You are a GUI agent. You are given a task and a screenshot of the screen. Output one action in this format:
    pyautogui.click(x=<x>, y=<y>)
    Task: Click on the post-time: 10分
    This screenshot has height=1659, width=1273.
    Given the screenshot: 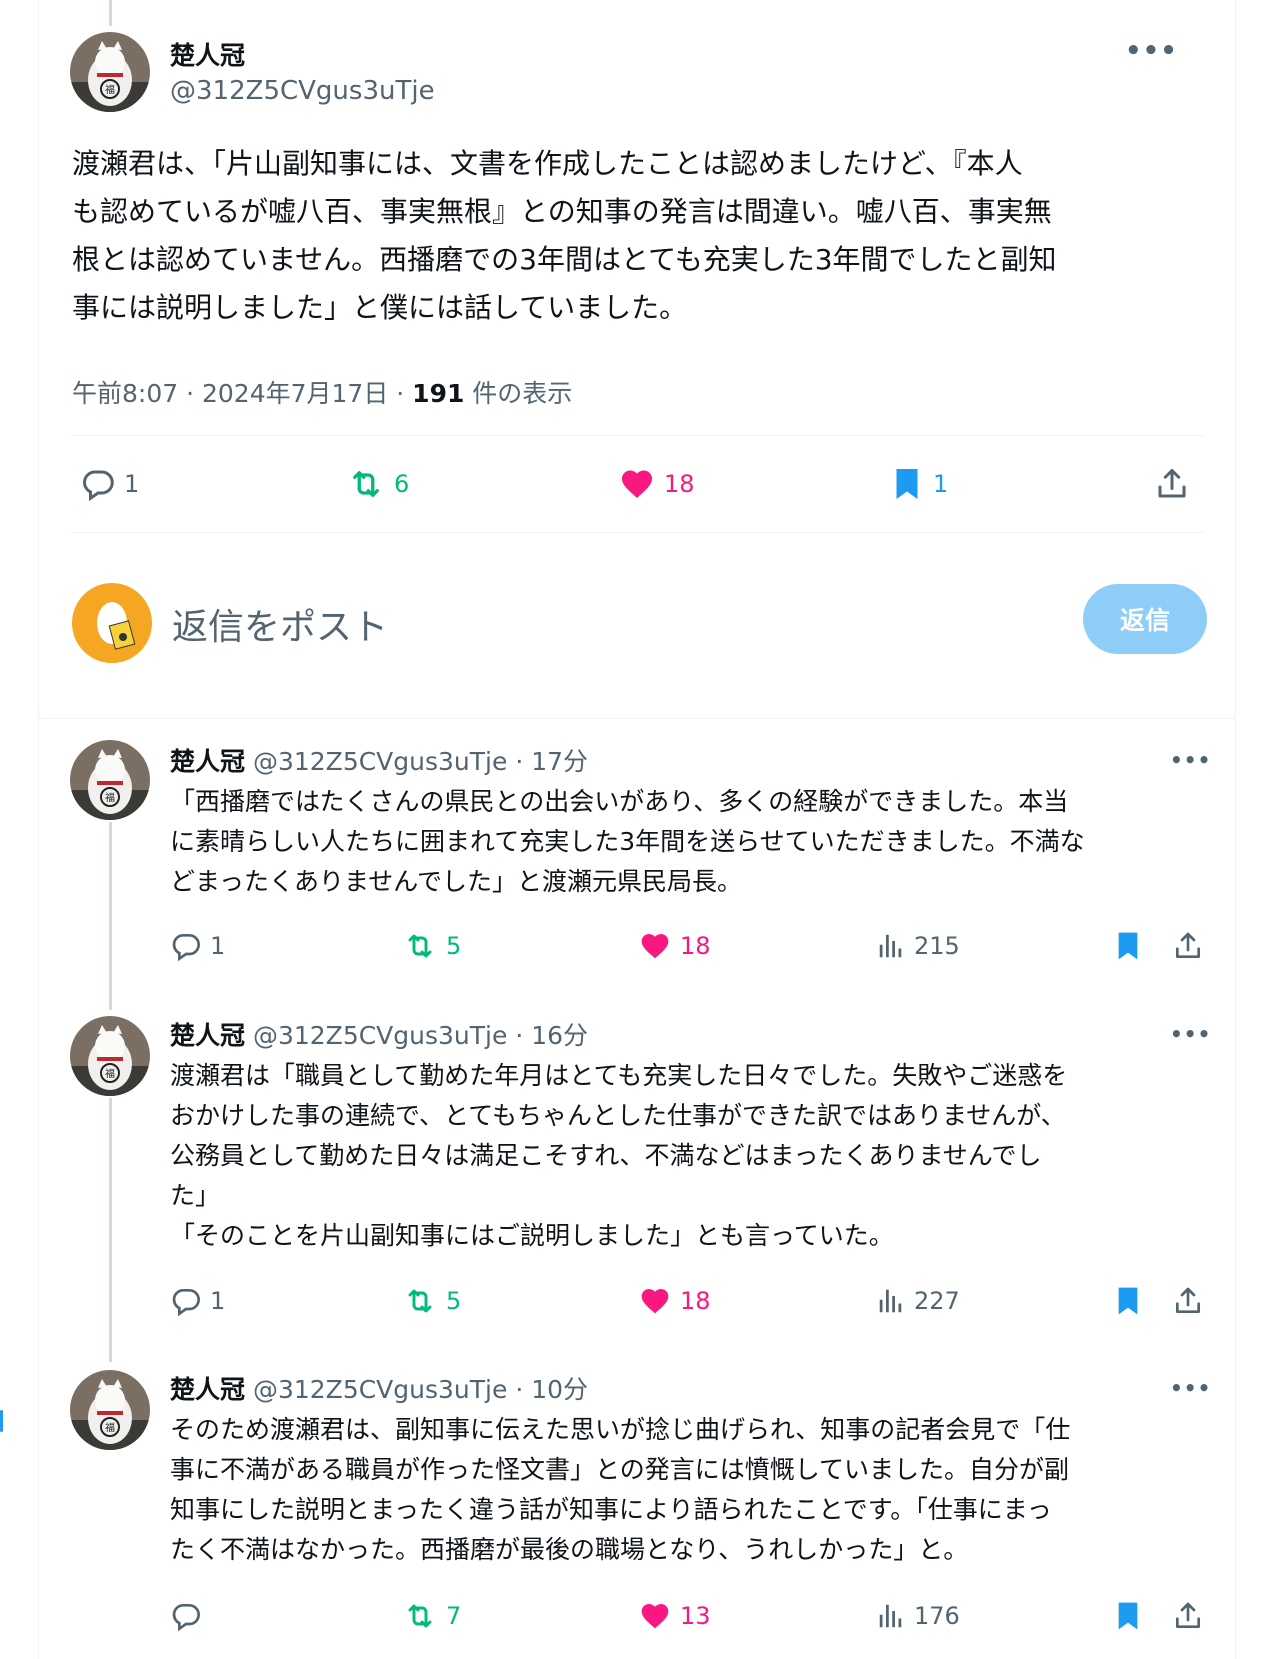 What is the action you would take?
    pyautogui.click(x=559, y=1389)
    